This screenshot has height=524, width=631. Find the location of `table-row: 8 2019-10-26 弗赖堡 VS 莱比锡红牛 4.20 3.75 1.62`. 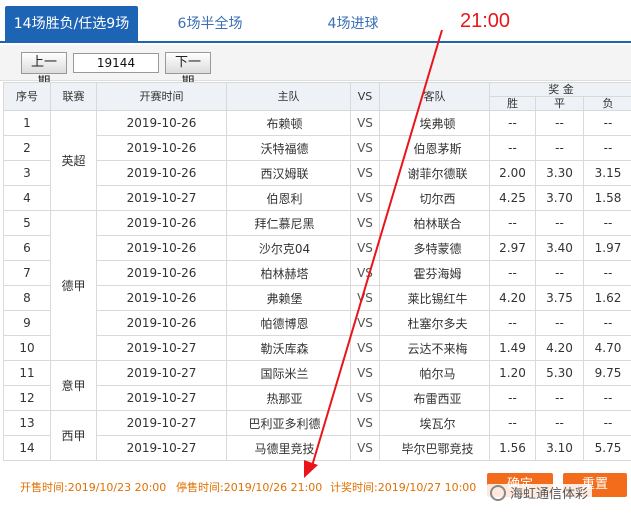

table-row: 8 2019-10-26 弗赖堡 VS 莱比锡红牛 4.20 3.75 1.62 is located at coordinates (317, 298).